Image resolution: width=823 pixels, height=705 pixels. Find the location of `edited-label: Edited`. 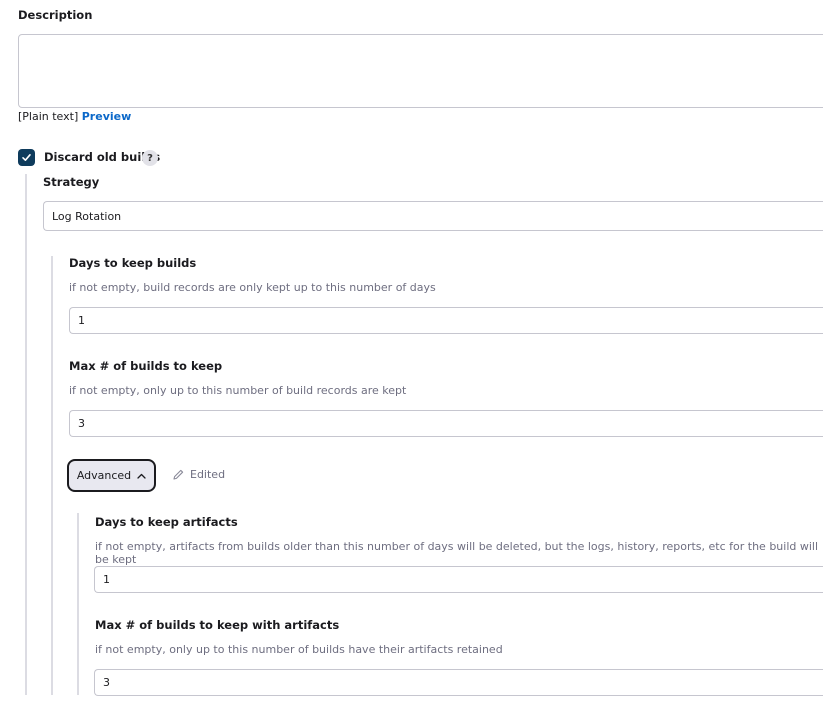

edited-label: Edited is located at coordinates (208, 474).